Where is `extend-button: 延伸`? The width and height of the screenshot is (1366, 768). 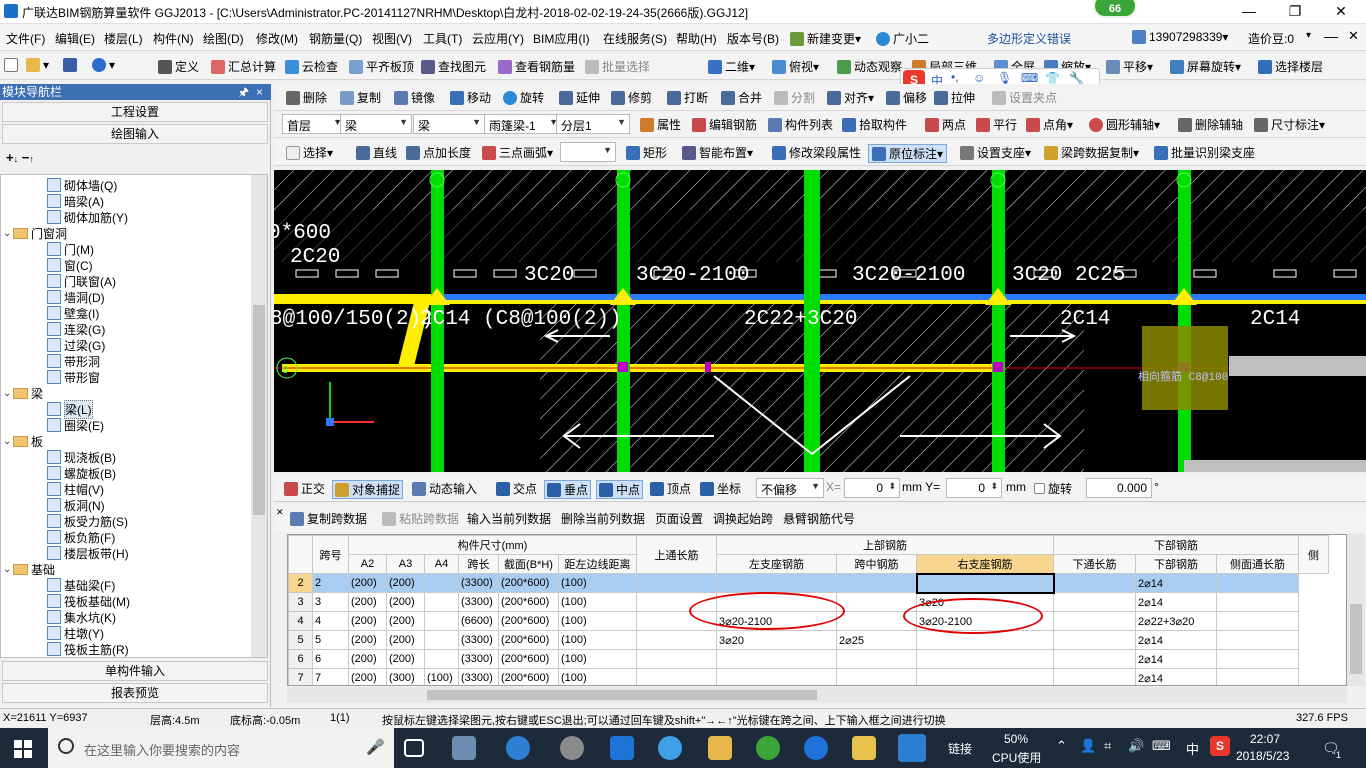 extend-button: 延伸 is located at coordinates (579, 97).